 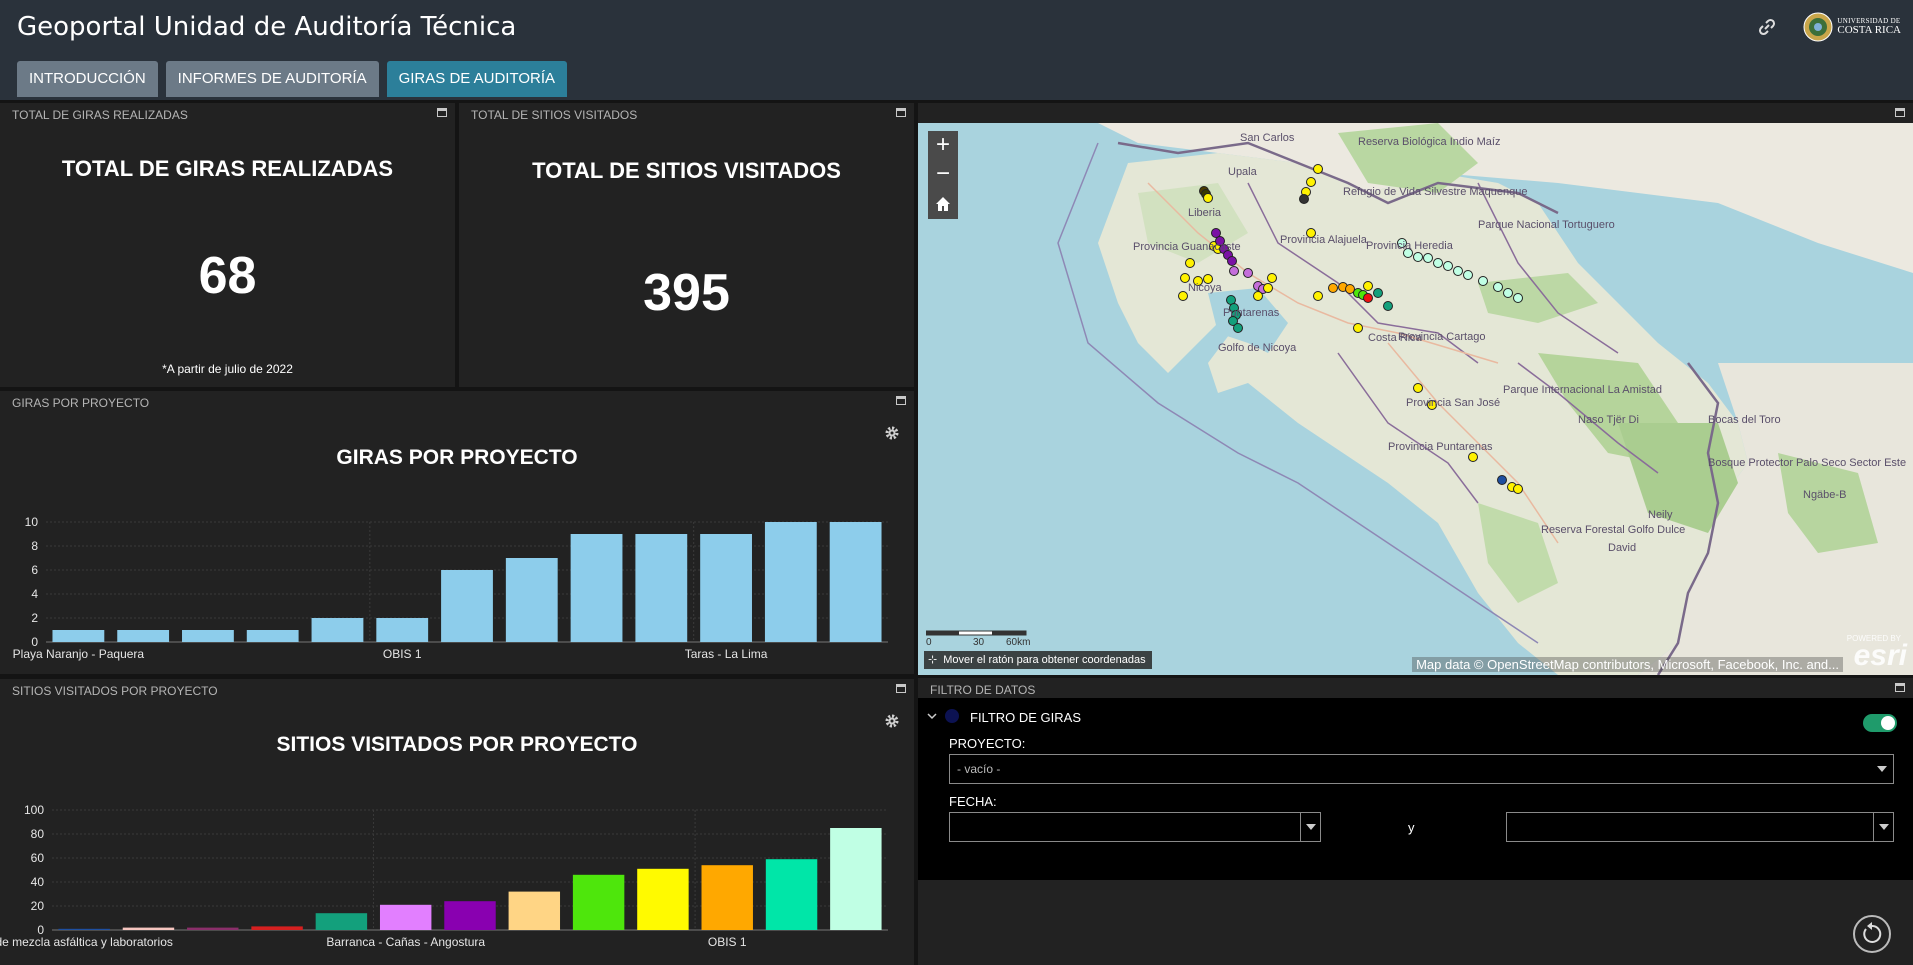 I want to click on y-tick-label: 8, so click(x=34, y=546).